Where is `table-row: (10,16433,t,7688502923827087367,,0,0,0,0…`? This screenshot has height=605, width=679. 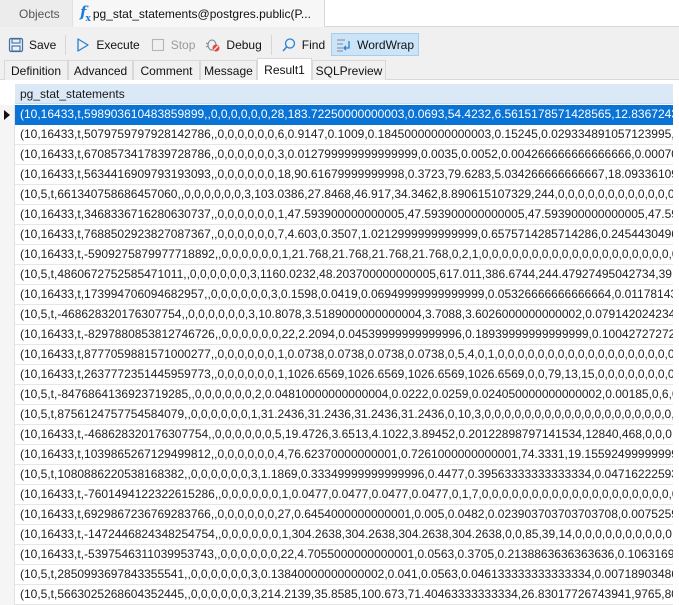 table-row: (10,16433,t,7688502923827087367,,0,0,0,0… is located at coordinates (344, 235).